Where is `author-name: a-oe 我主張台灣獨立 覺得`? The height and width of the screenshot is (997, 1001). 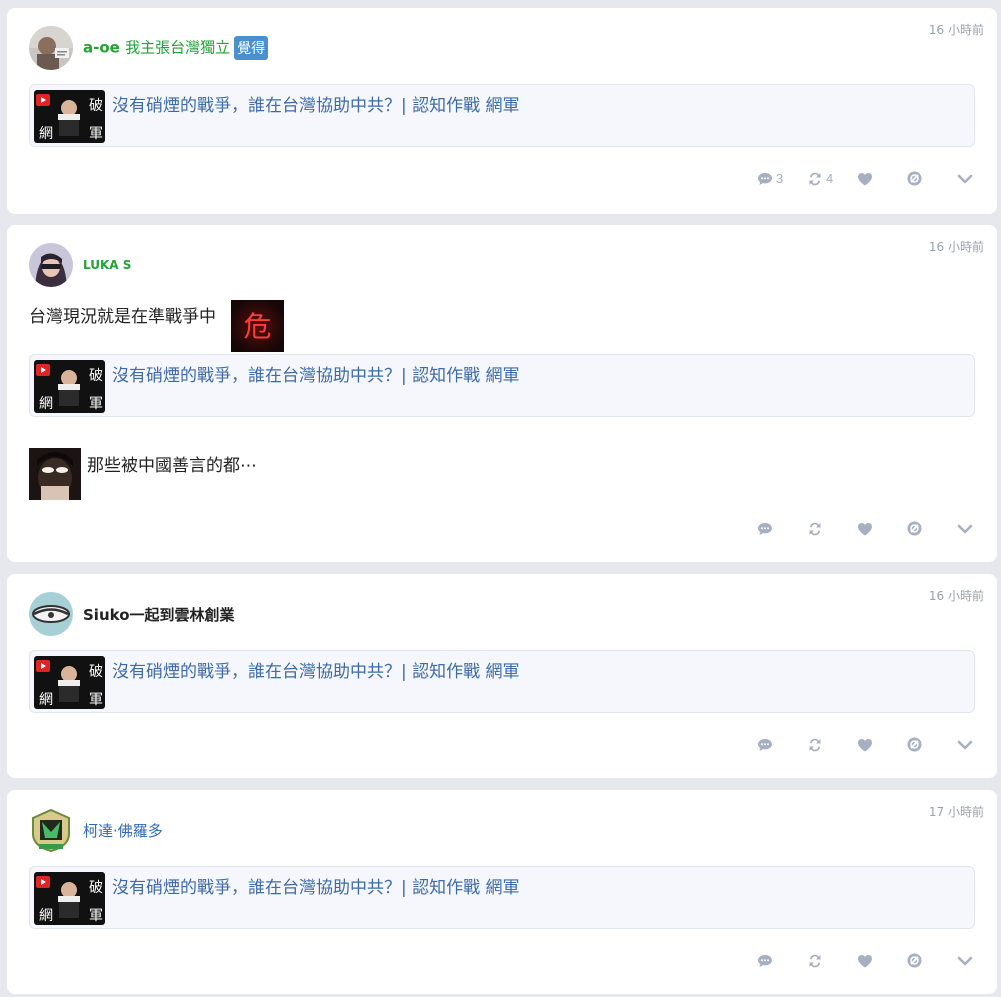
author-name: a-oe 我主張台灣獨立 覺得 is located at coordinates (176, 48).